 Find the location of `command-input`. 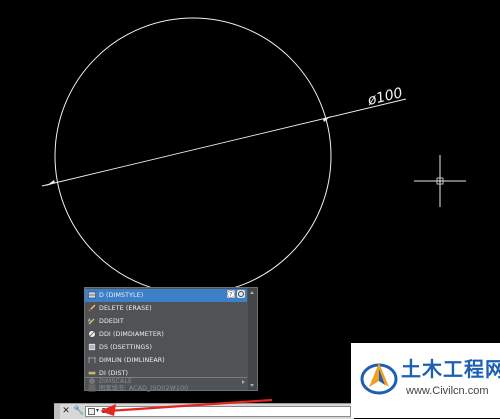

command-input is located at coordinates (202, 411).